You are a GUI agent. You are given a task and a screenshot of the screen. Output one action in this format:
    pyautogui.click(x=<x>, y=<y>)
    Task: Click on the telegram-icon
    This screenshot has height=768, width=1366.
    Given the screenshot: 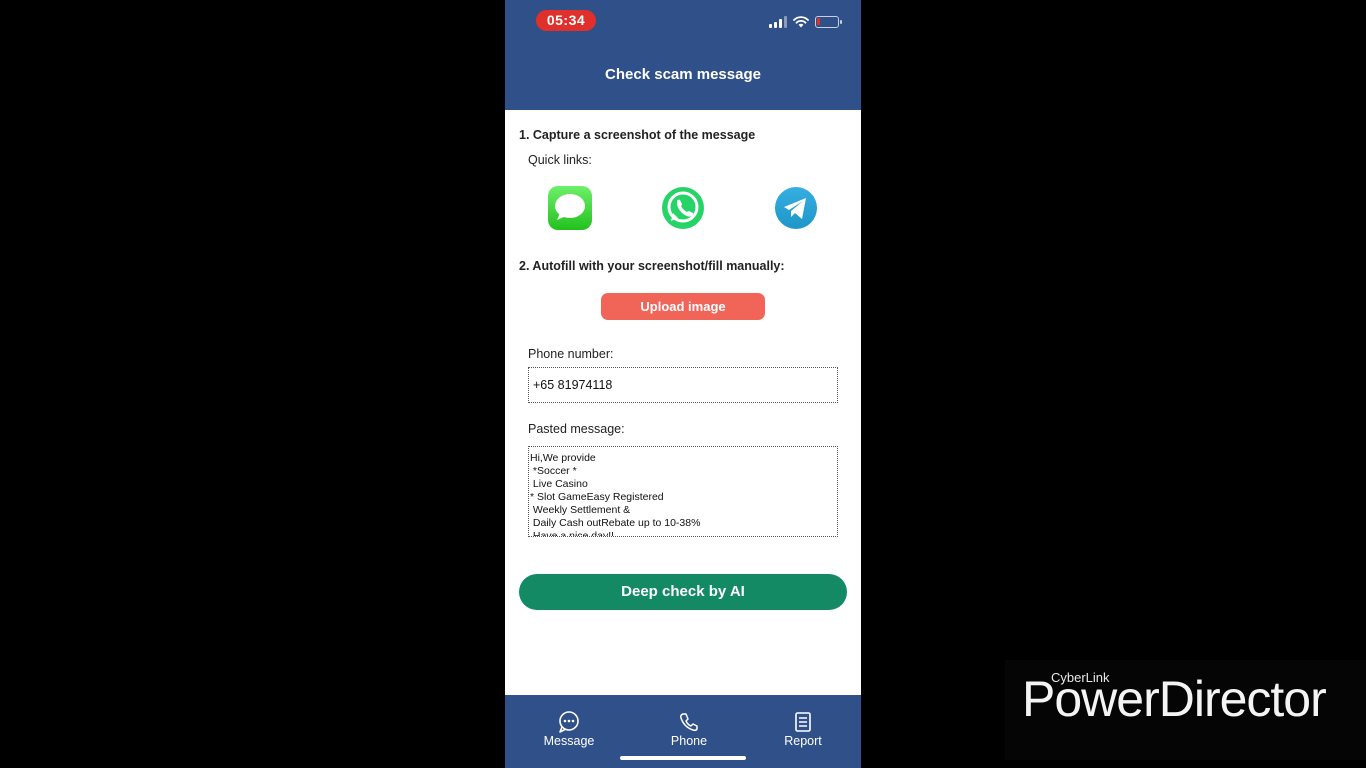 What is the action you would take?
    pyautogui.click(x=796, y=208)
    